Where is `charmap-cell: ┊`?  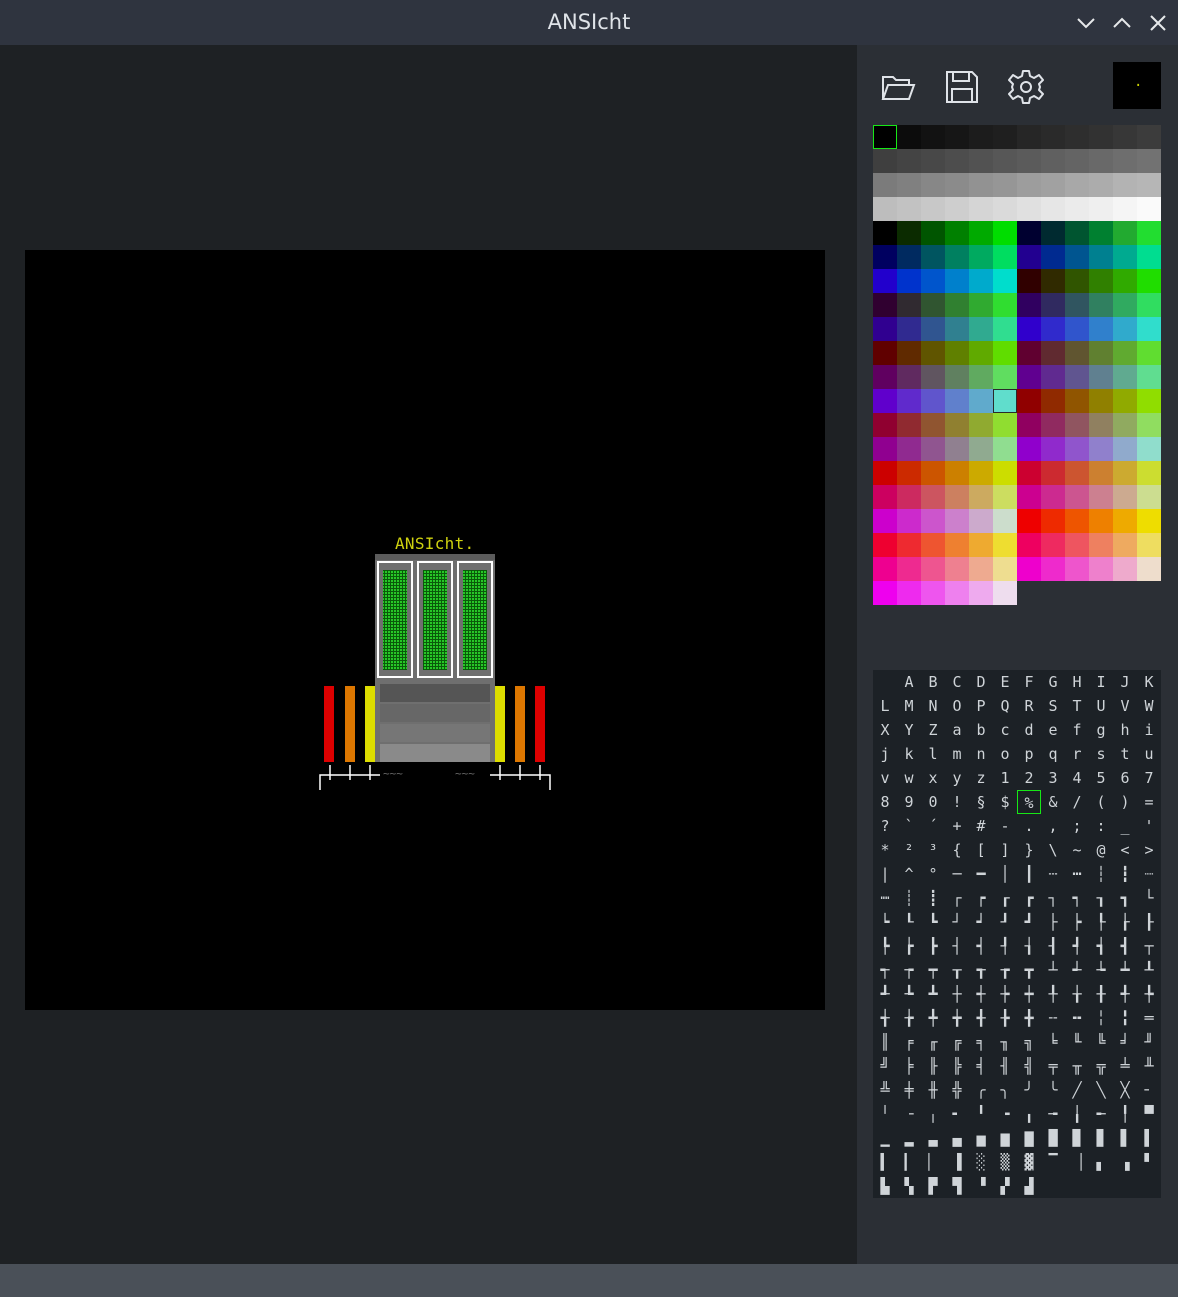 charmap-cell: ┊ is located at coordinates (909, 898).